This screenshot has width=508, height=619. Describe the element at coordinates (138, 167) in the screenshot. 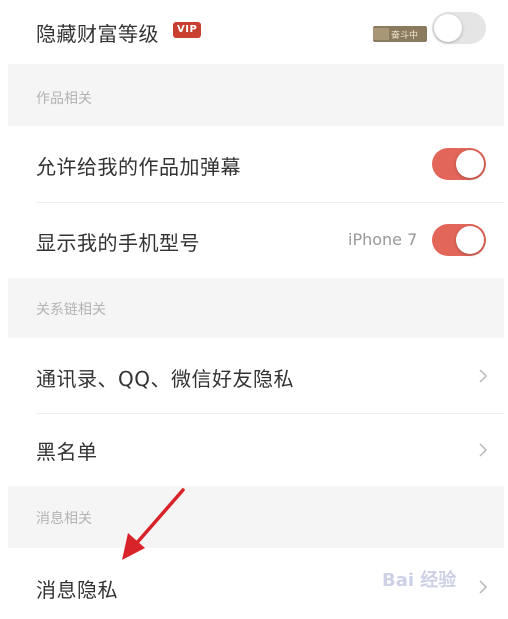

I see `allow-danmaku-label: 允许给我的作品加弹幕` at that location.